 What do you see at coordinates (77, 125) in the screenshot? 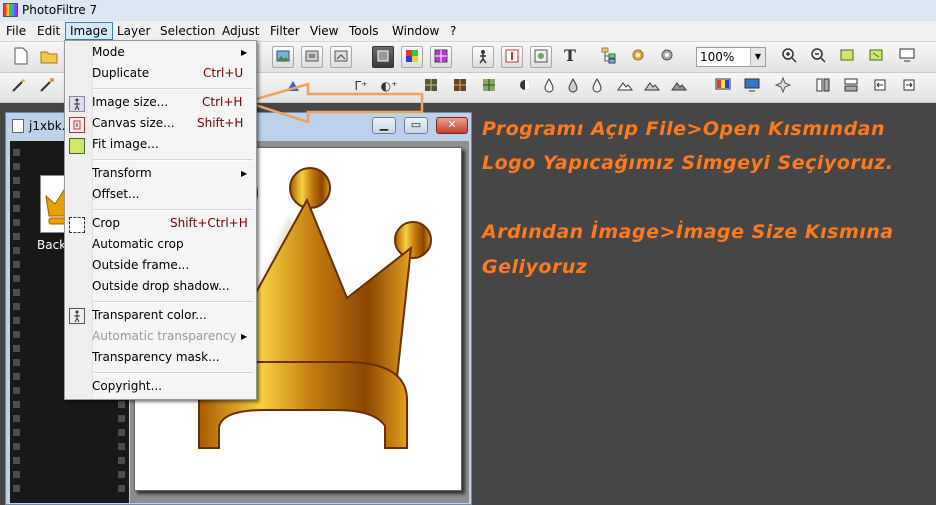
I see `canvas-size-icon` at bounding box center [77, 125].